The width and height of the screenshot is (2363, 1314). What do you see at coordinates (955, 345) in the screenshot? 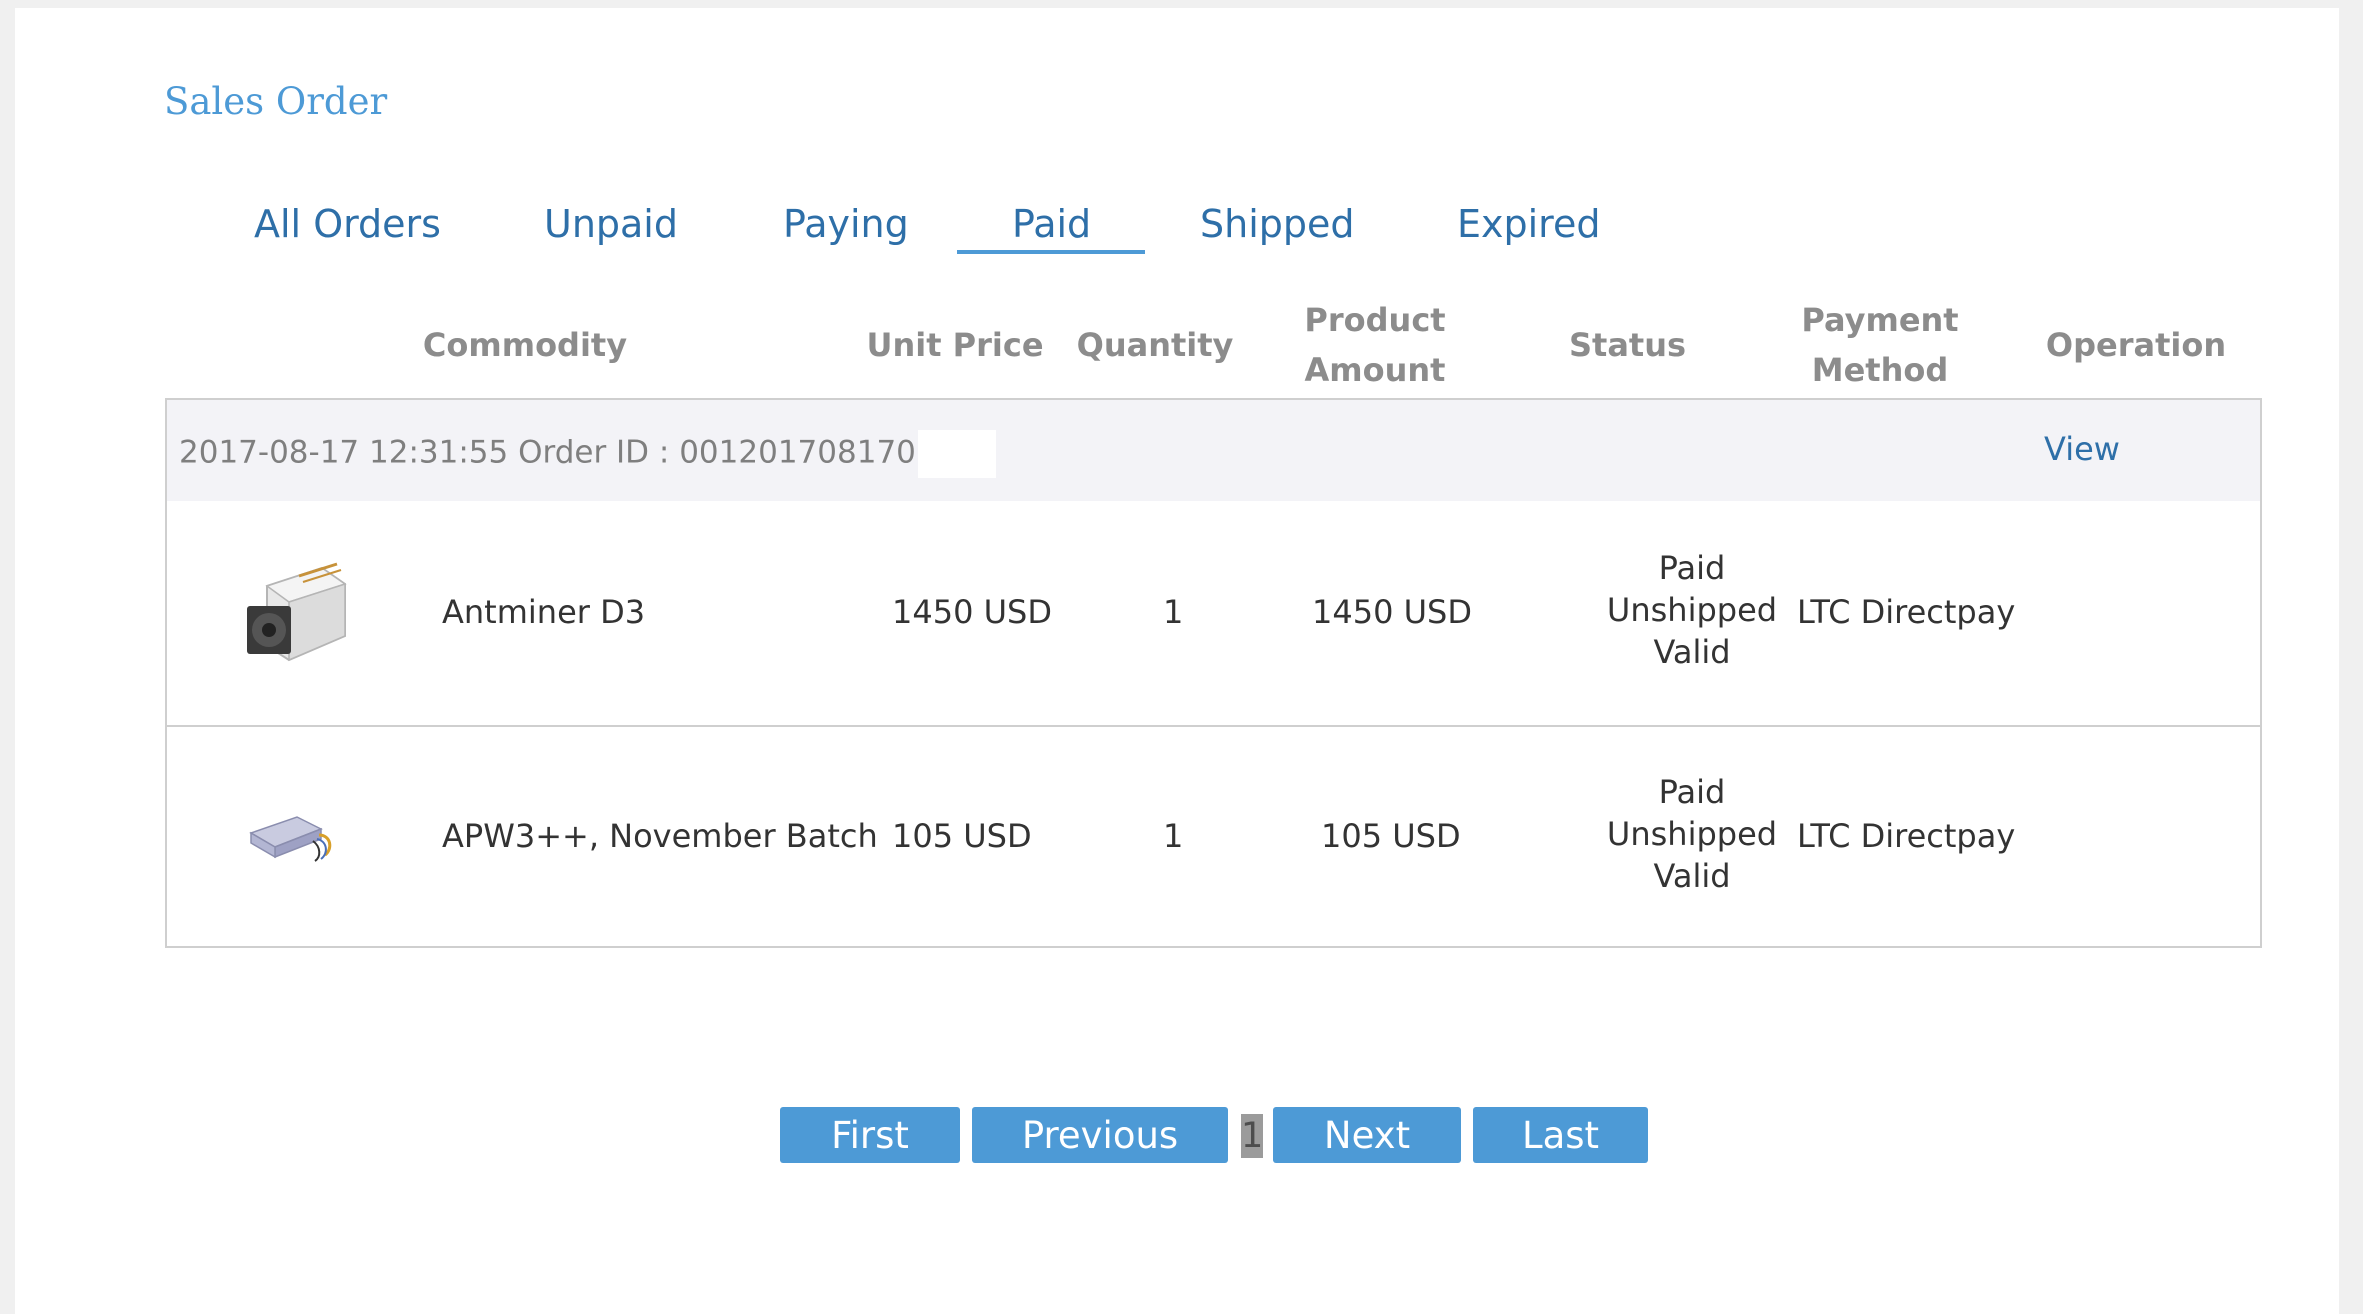
I see `column-header-unit-price: Unit Price` at bounding box center [955, 345].